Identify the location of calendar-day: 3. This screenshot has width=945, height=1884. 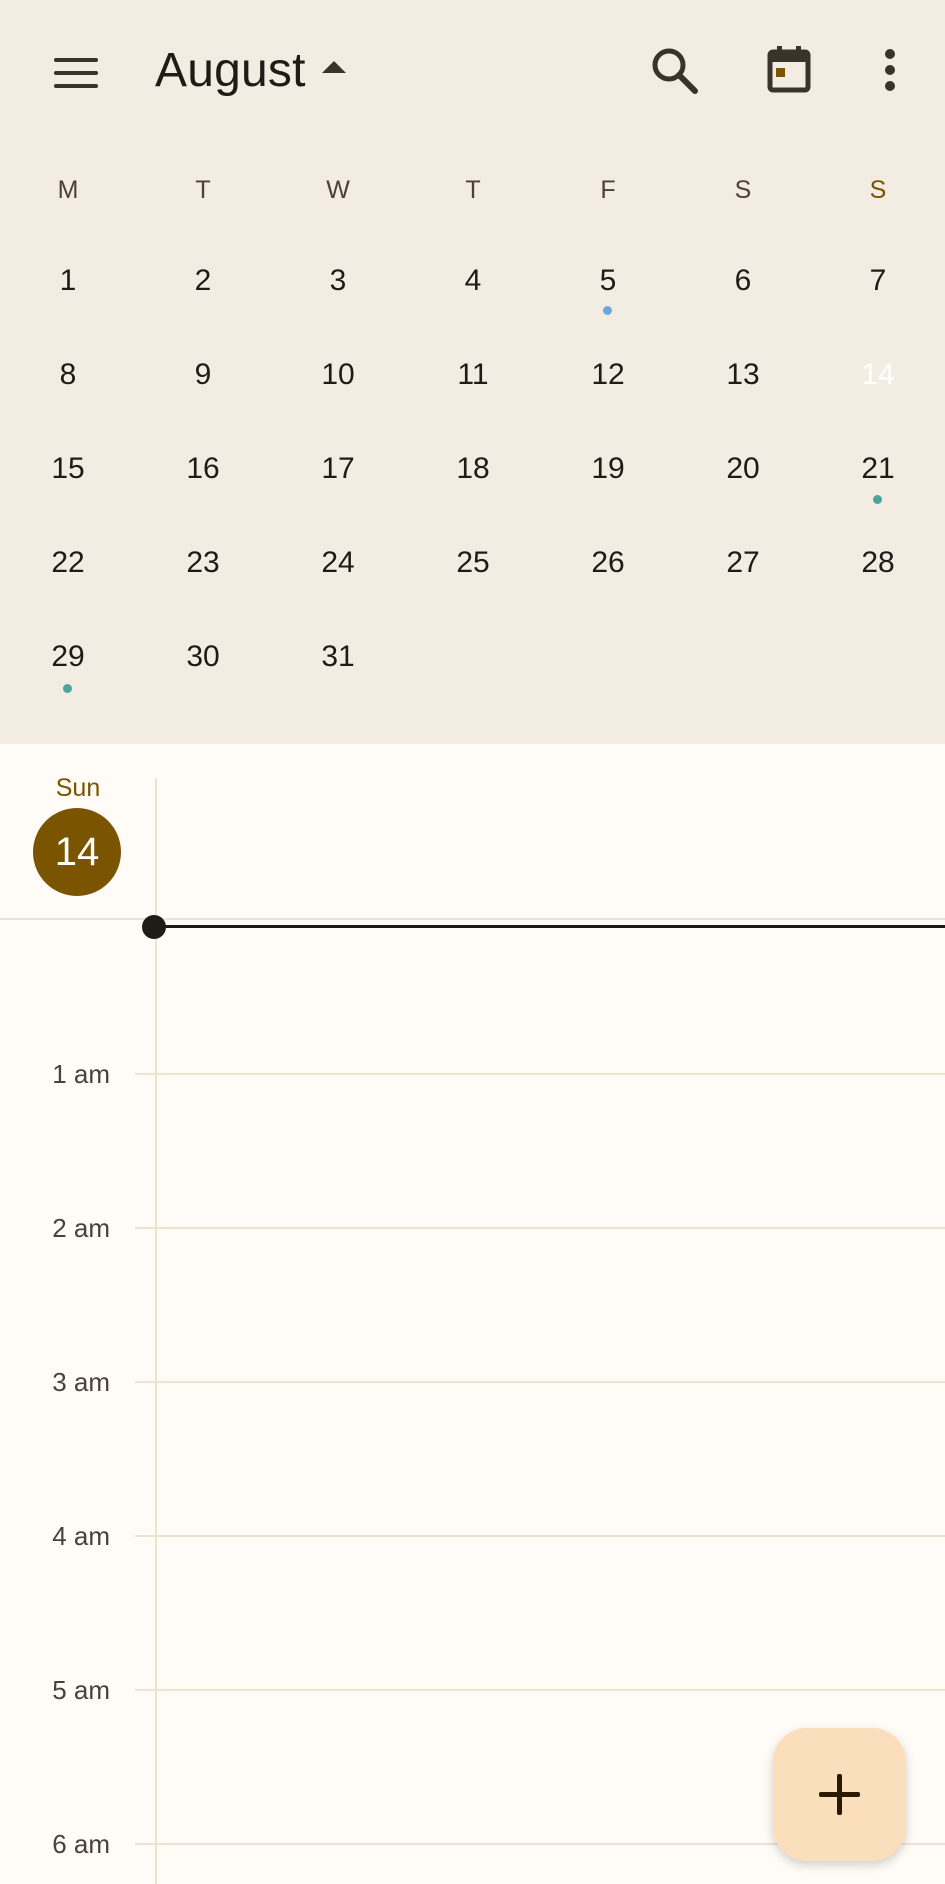
(338, 281).